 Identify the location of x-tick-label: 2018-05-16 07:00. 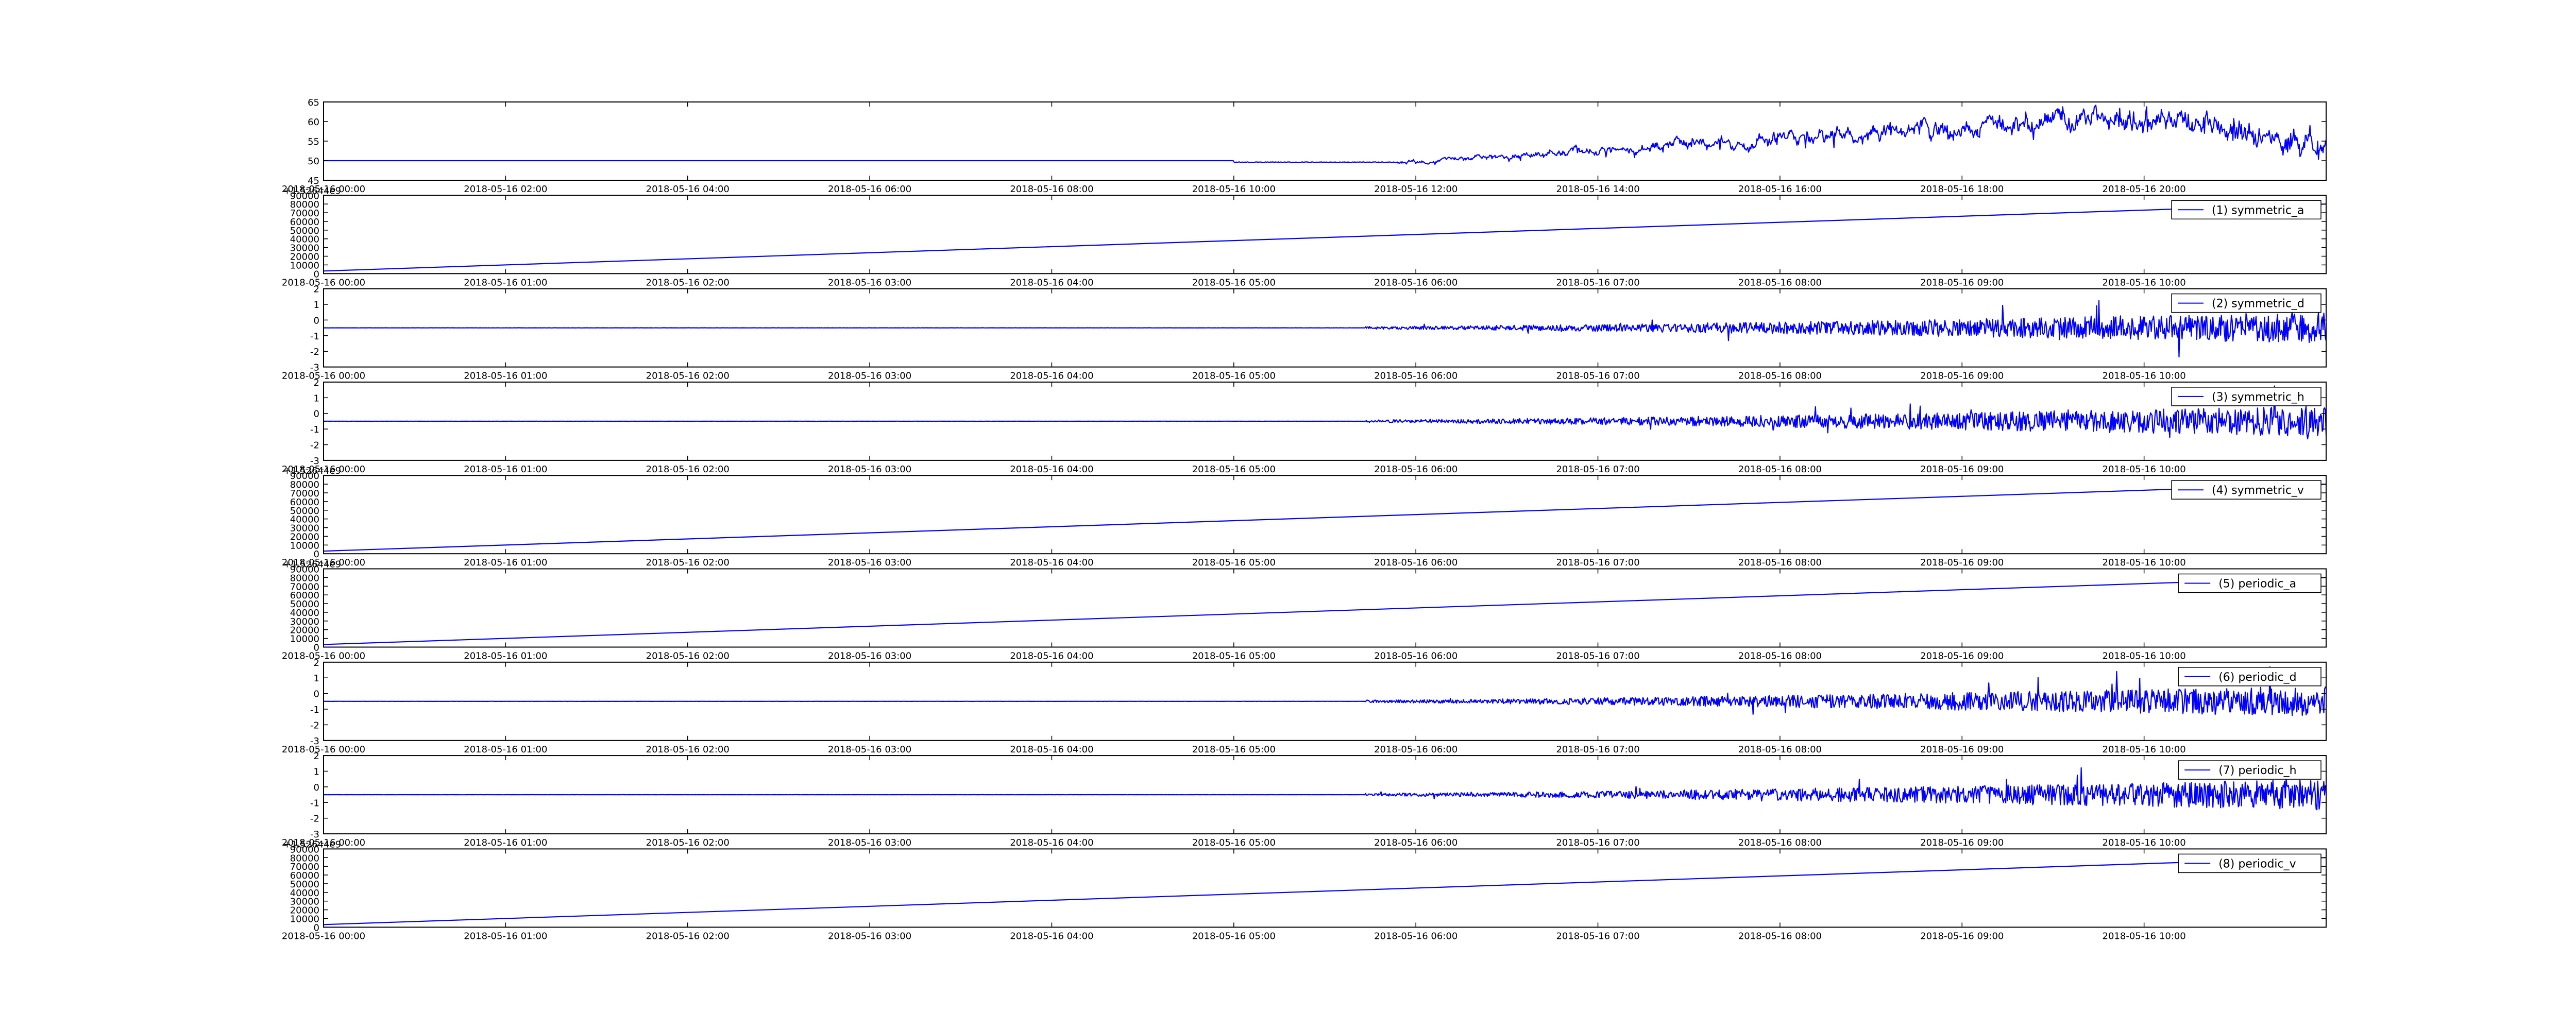
(1597, 469).